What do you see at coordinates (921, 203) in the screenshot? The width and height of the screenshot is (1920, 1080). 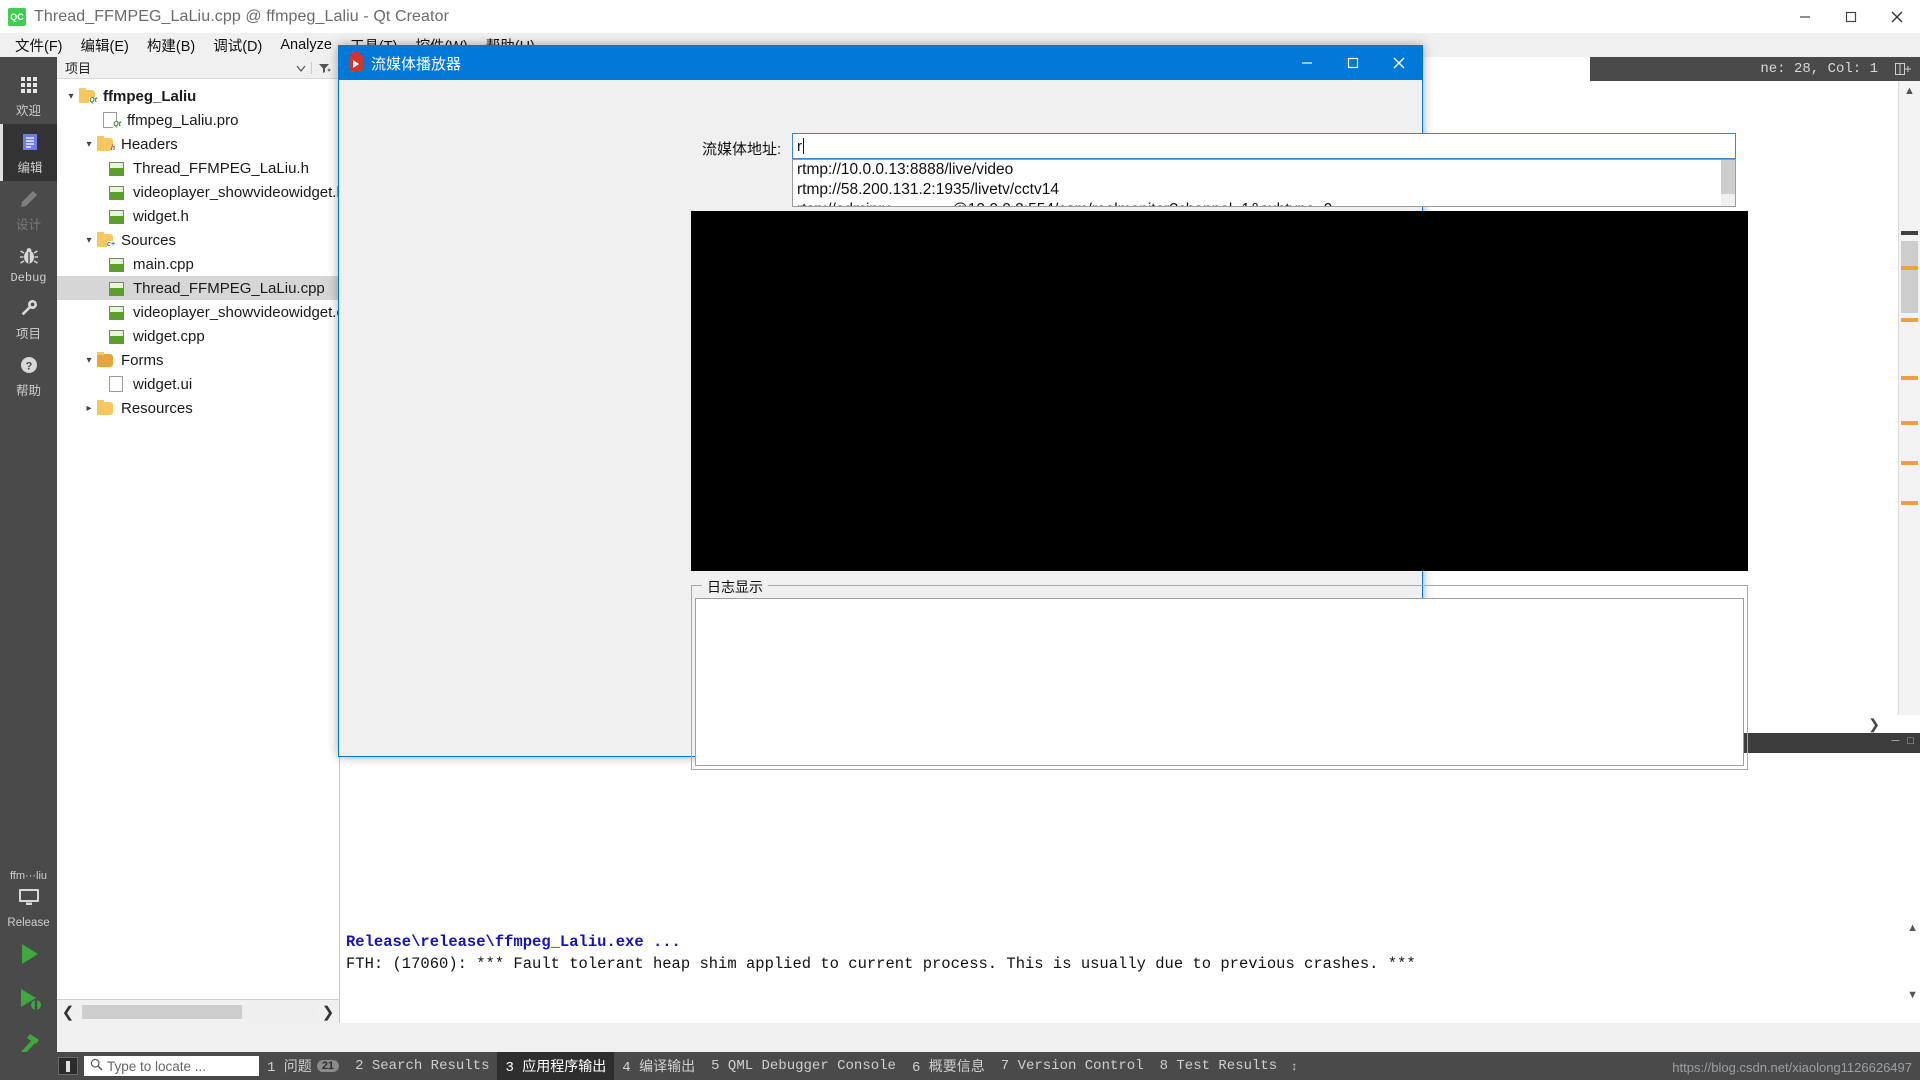 I see `redacted-password: xxxxxxxx` at bounding box center [921, 203].